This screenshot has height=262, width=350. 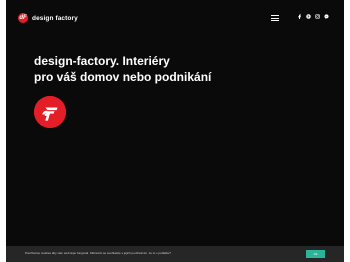 I want to click on brand-logo-link: dF design factory, so click(x=48, y=18).